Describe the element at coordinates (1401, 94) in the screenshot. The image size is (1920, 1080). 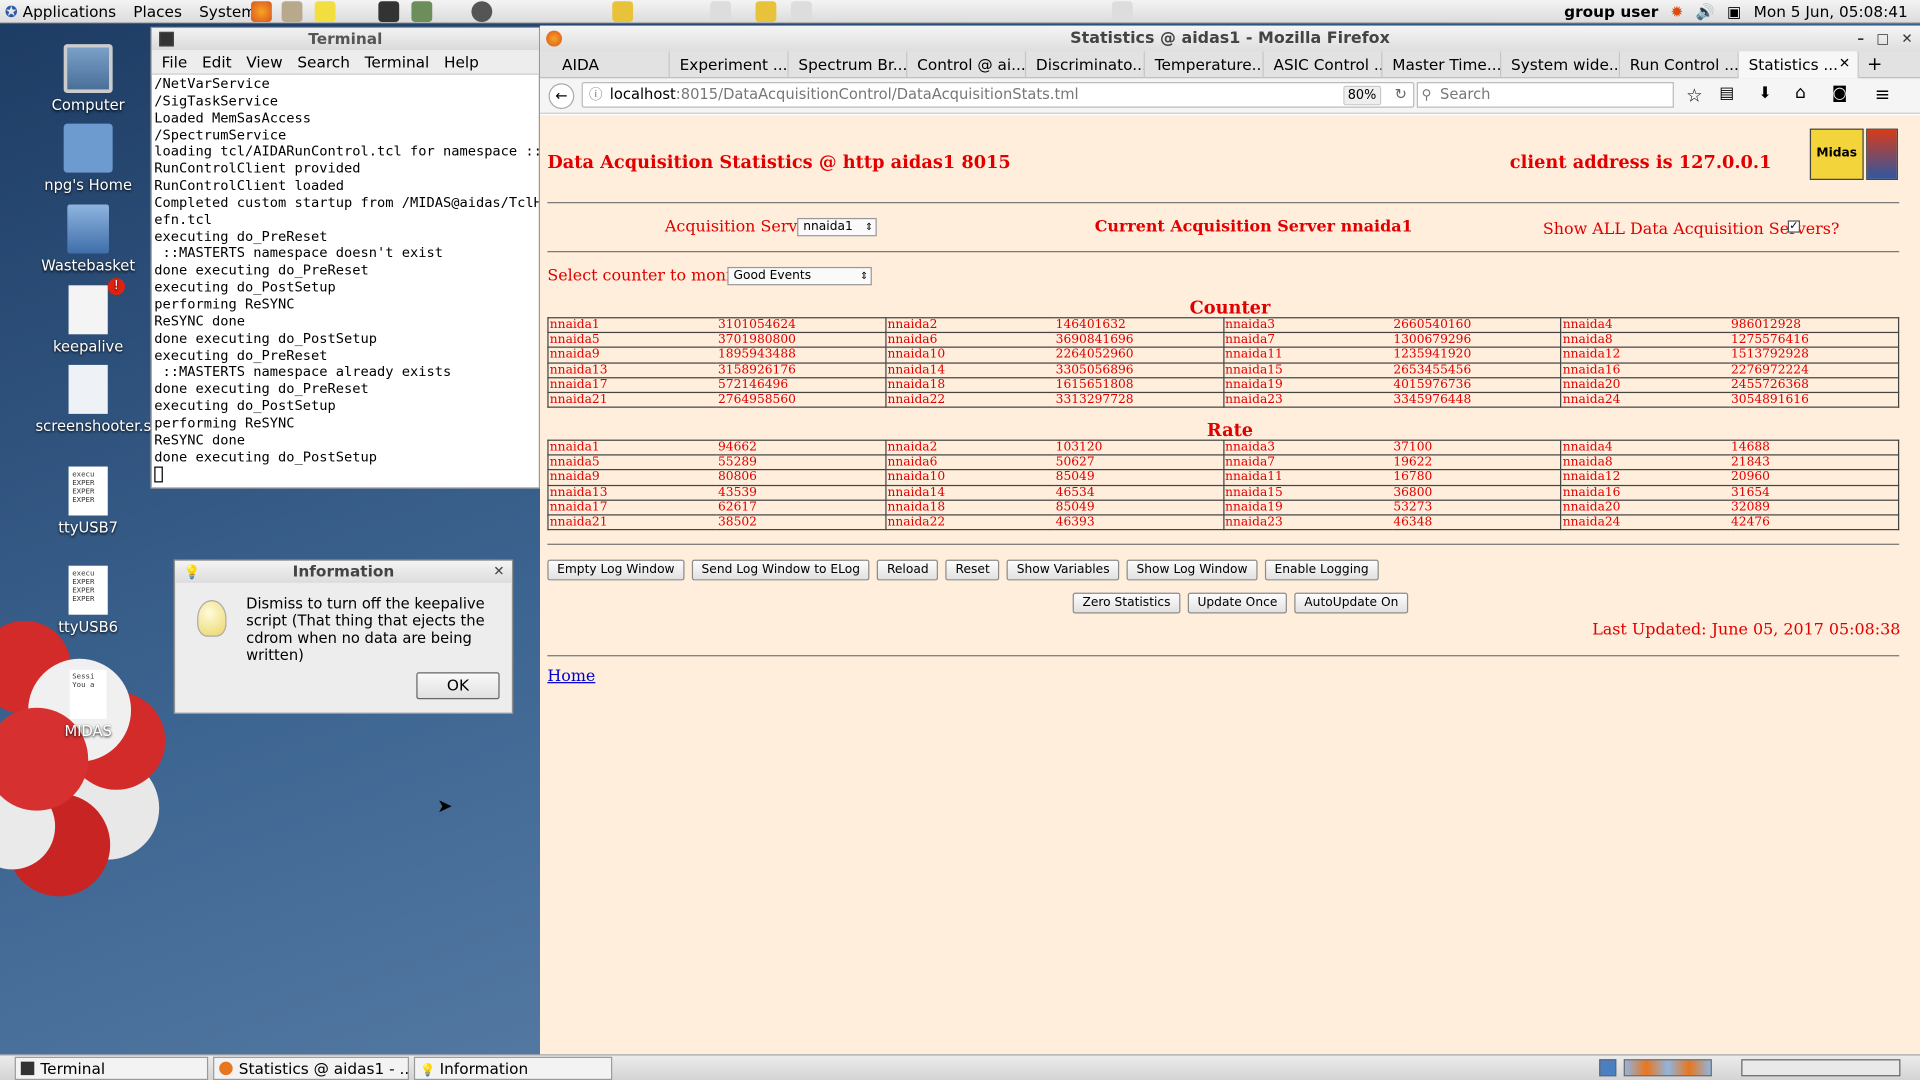
I see `reload-icon: ↻` at that location.